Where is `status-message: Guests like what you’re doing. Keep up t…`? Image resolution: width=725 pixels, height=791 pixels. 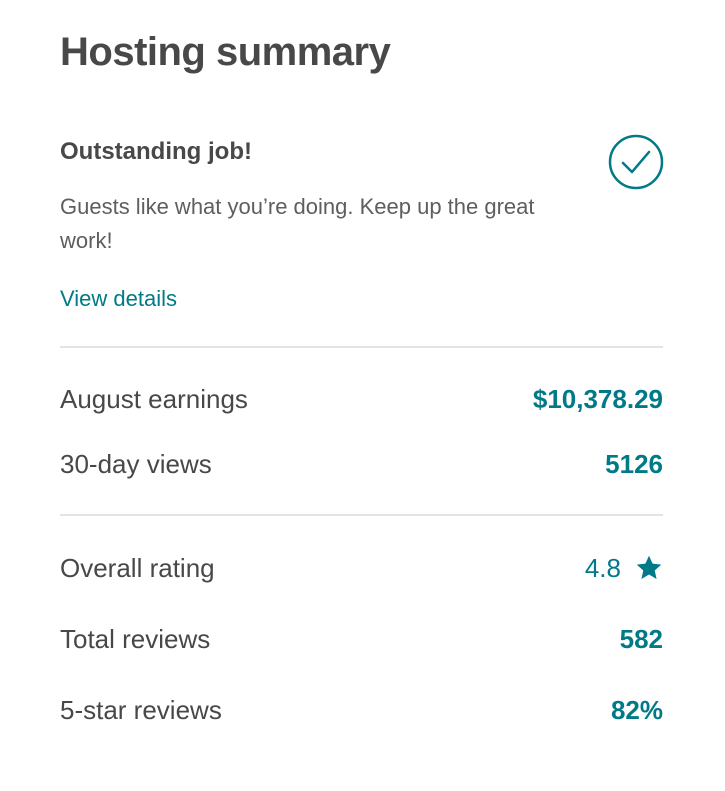
status-message: Guests like what you’re doing. Keep up t… is located at coordinates (297, 223).